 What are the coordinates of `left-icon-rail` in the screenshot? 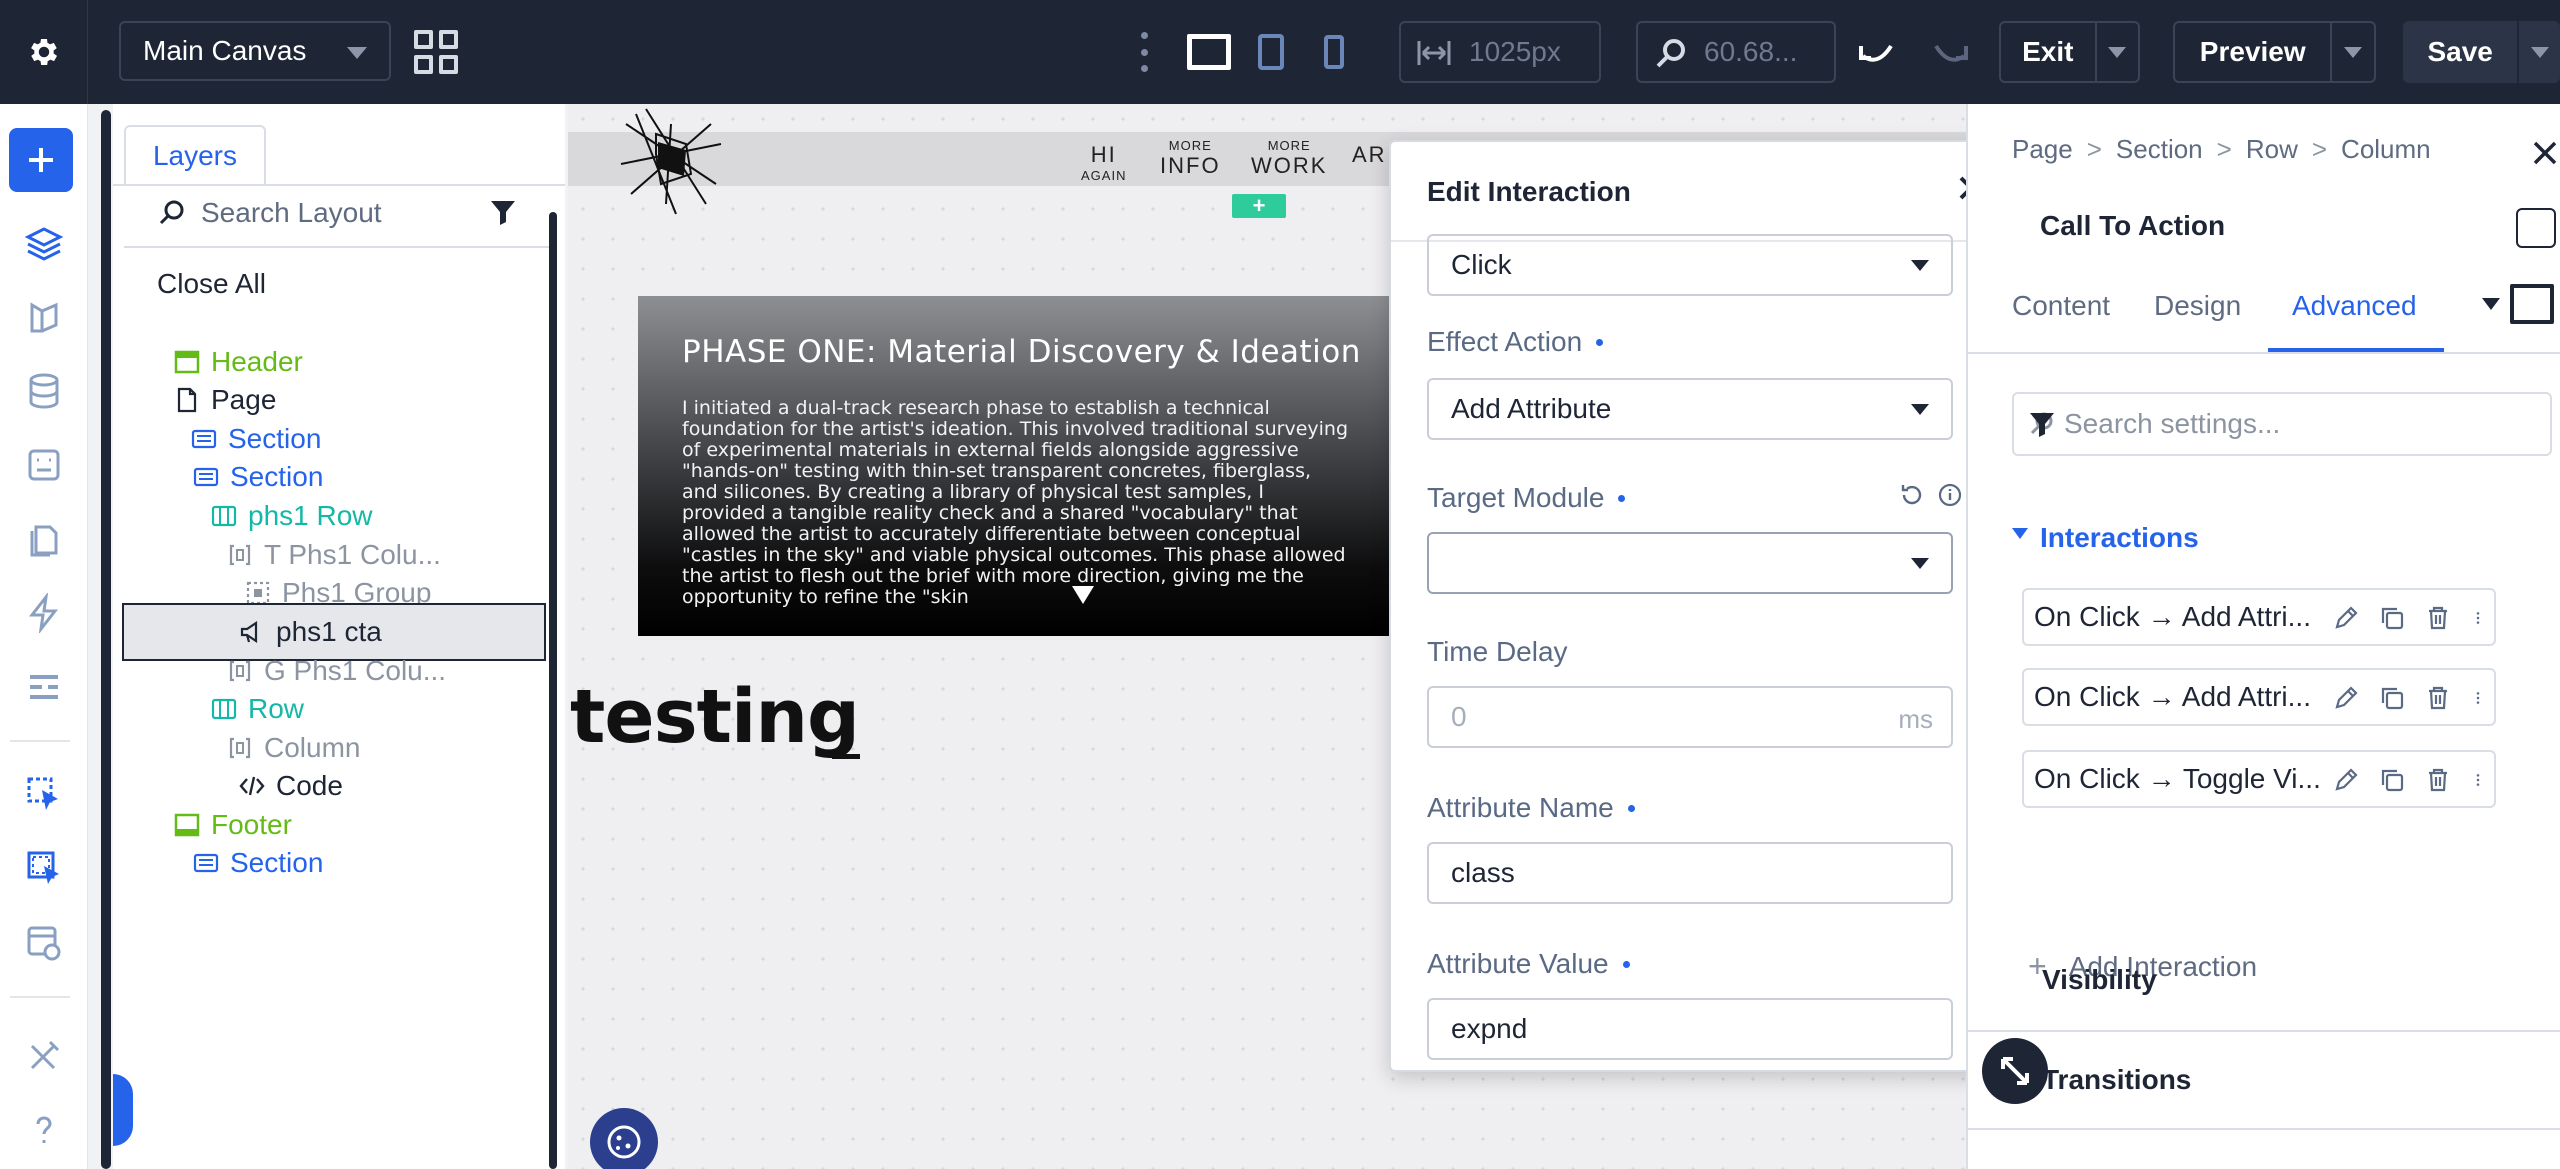 It's located at (44, 636).